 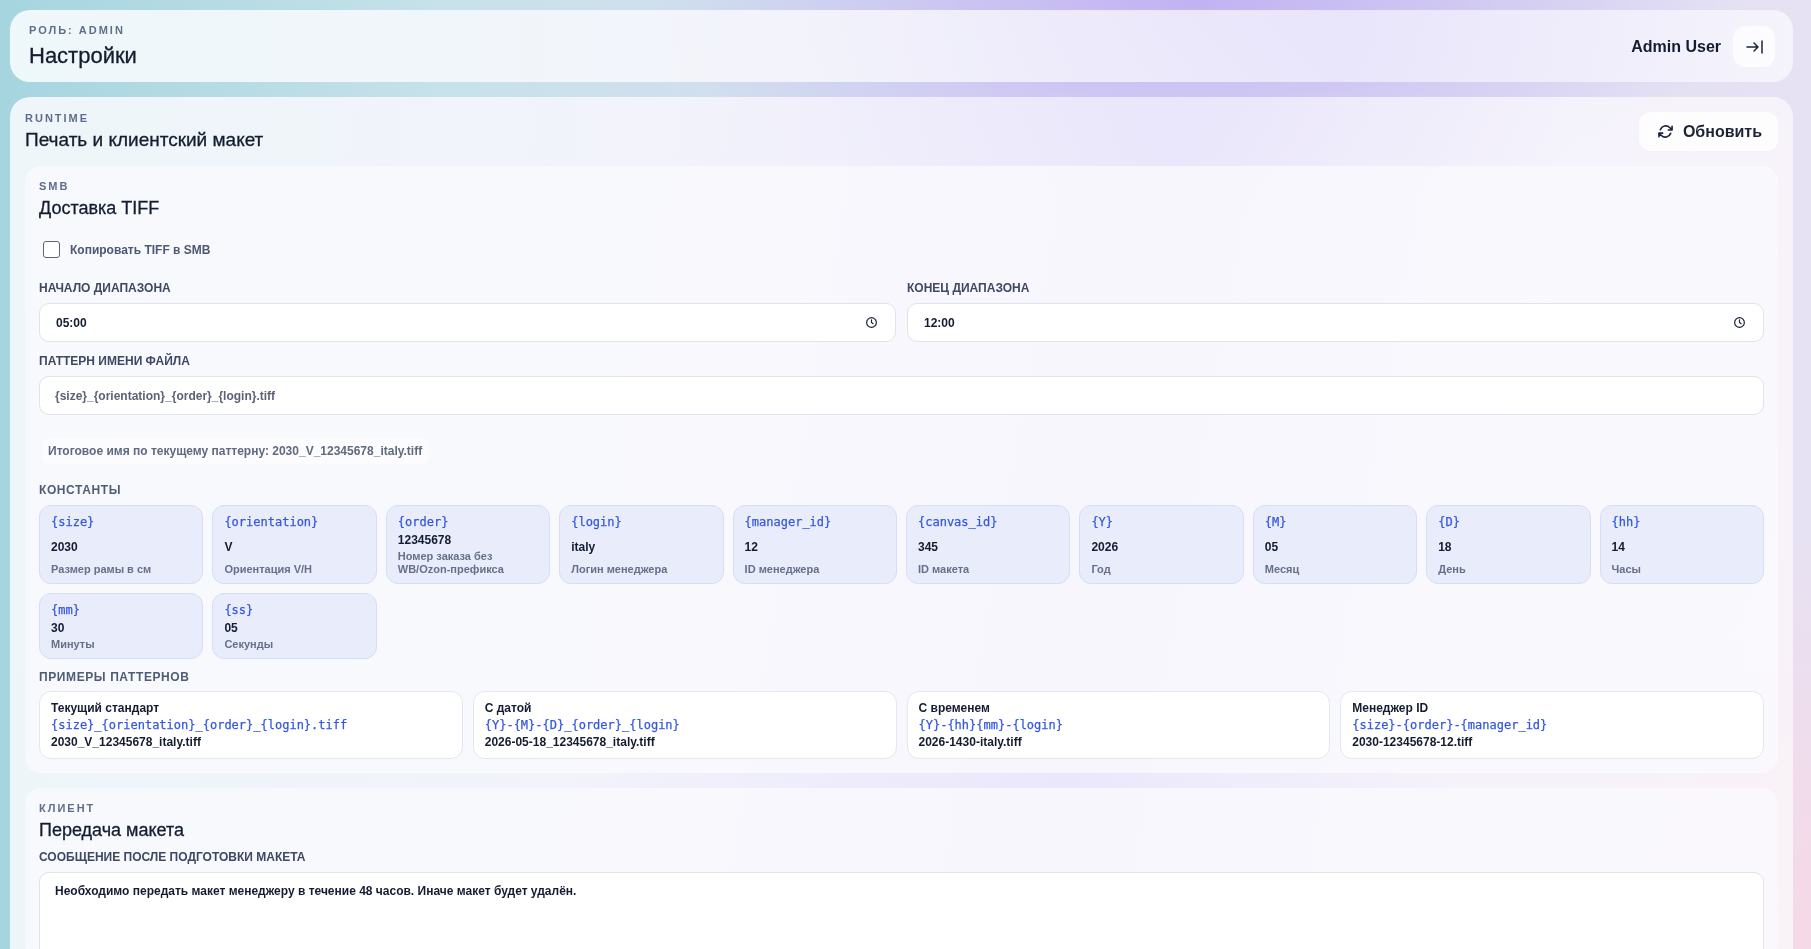 What do you see at coordinates (57, 118) in the screenshot?
I see `section-eyebrow: RUNTIME` at bounding box center [57, 118].